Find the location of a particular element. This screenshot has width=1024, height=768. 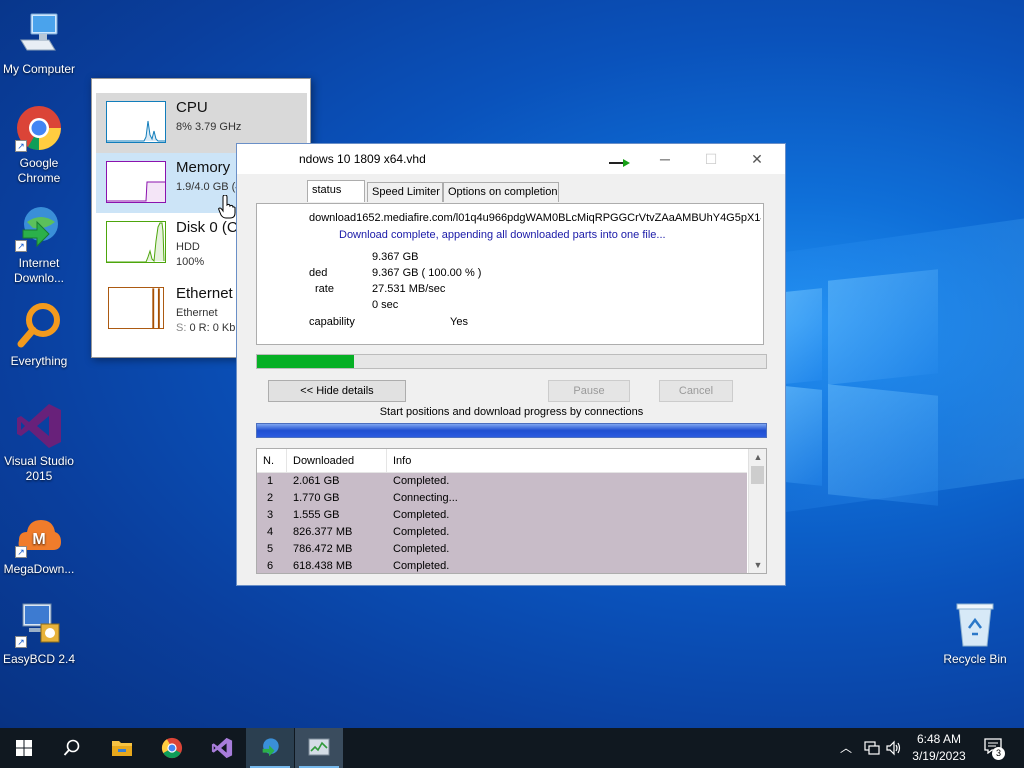

taskbar-internet-download-manager is located at coordinates (270, 748).